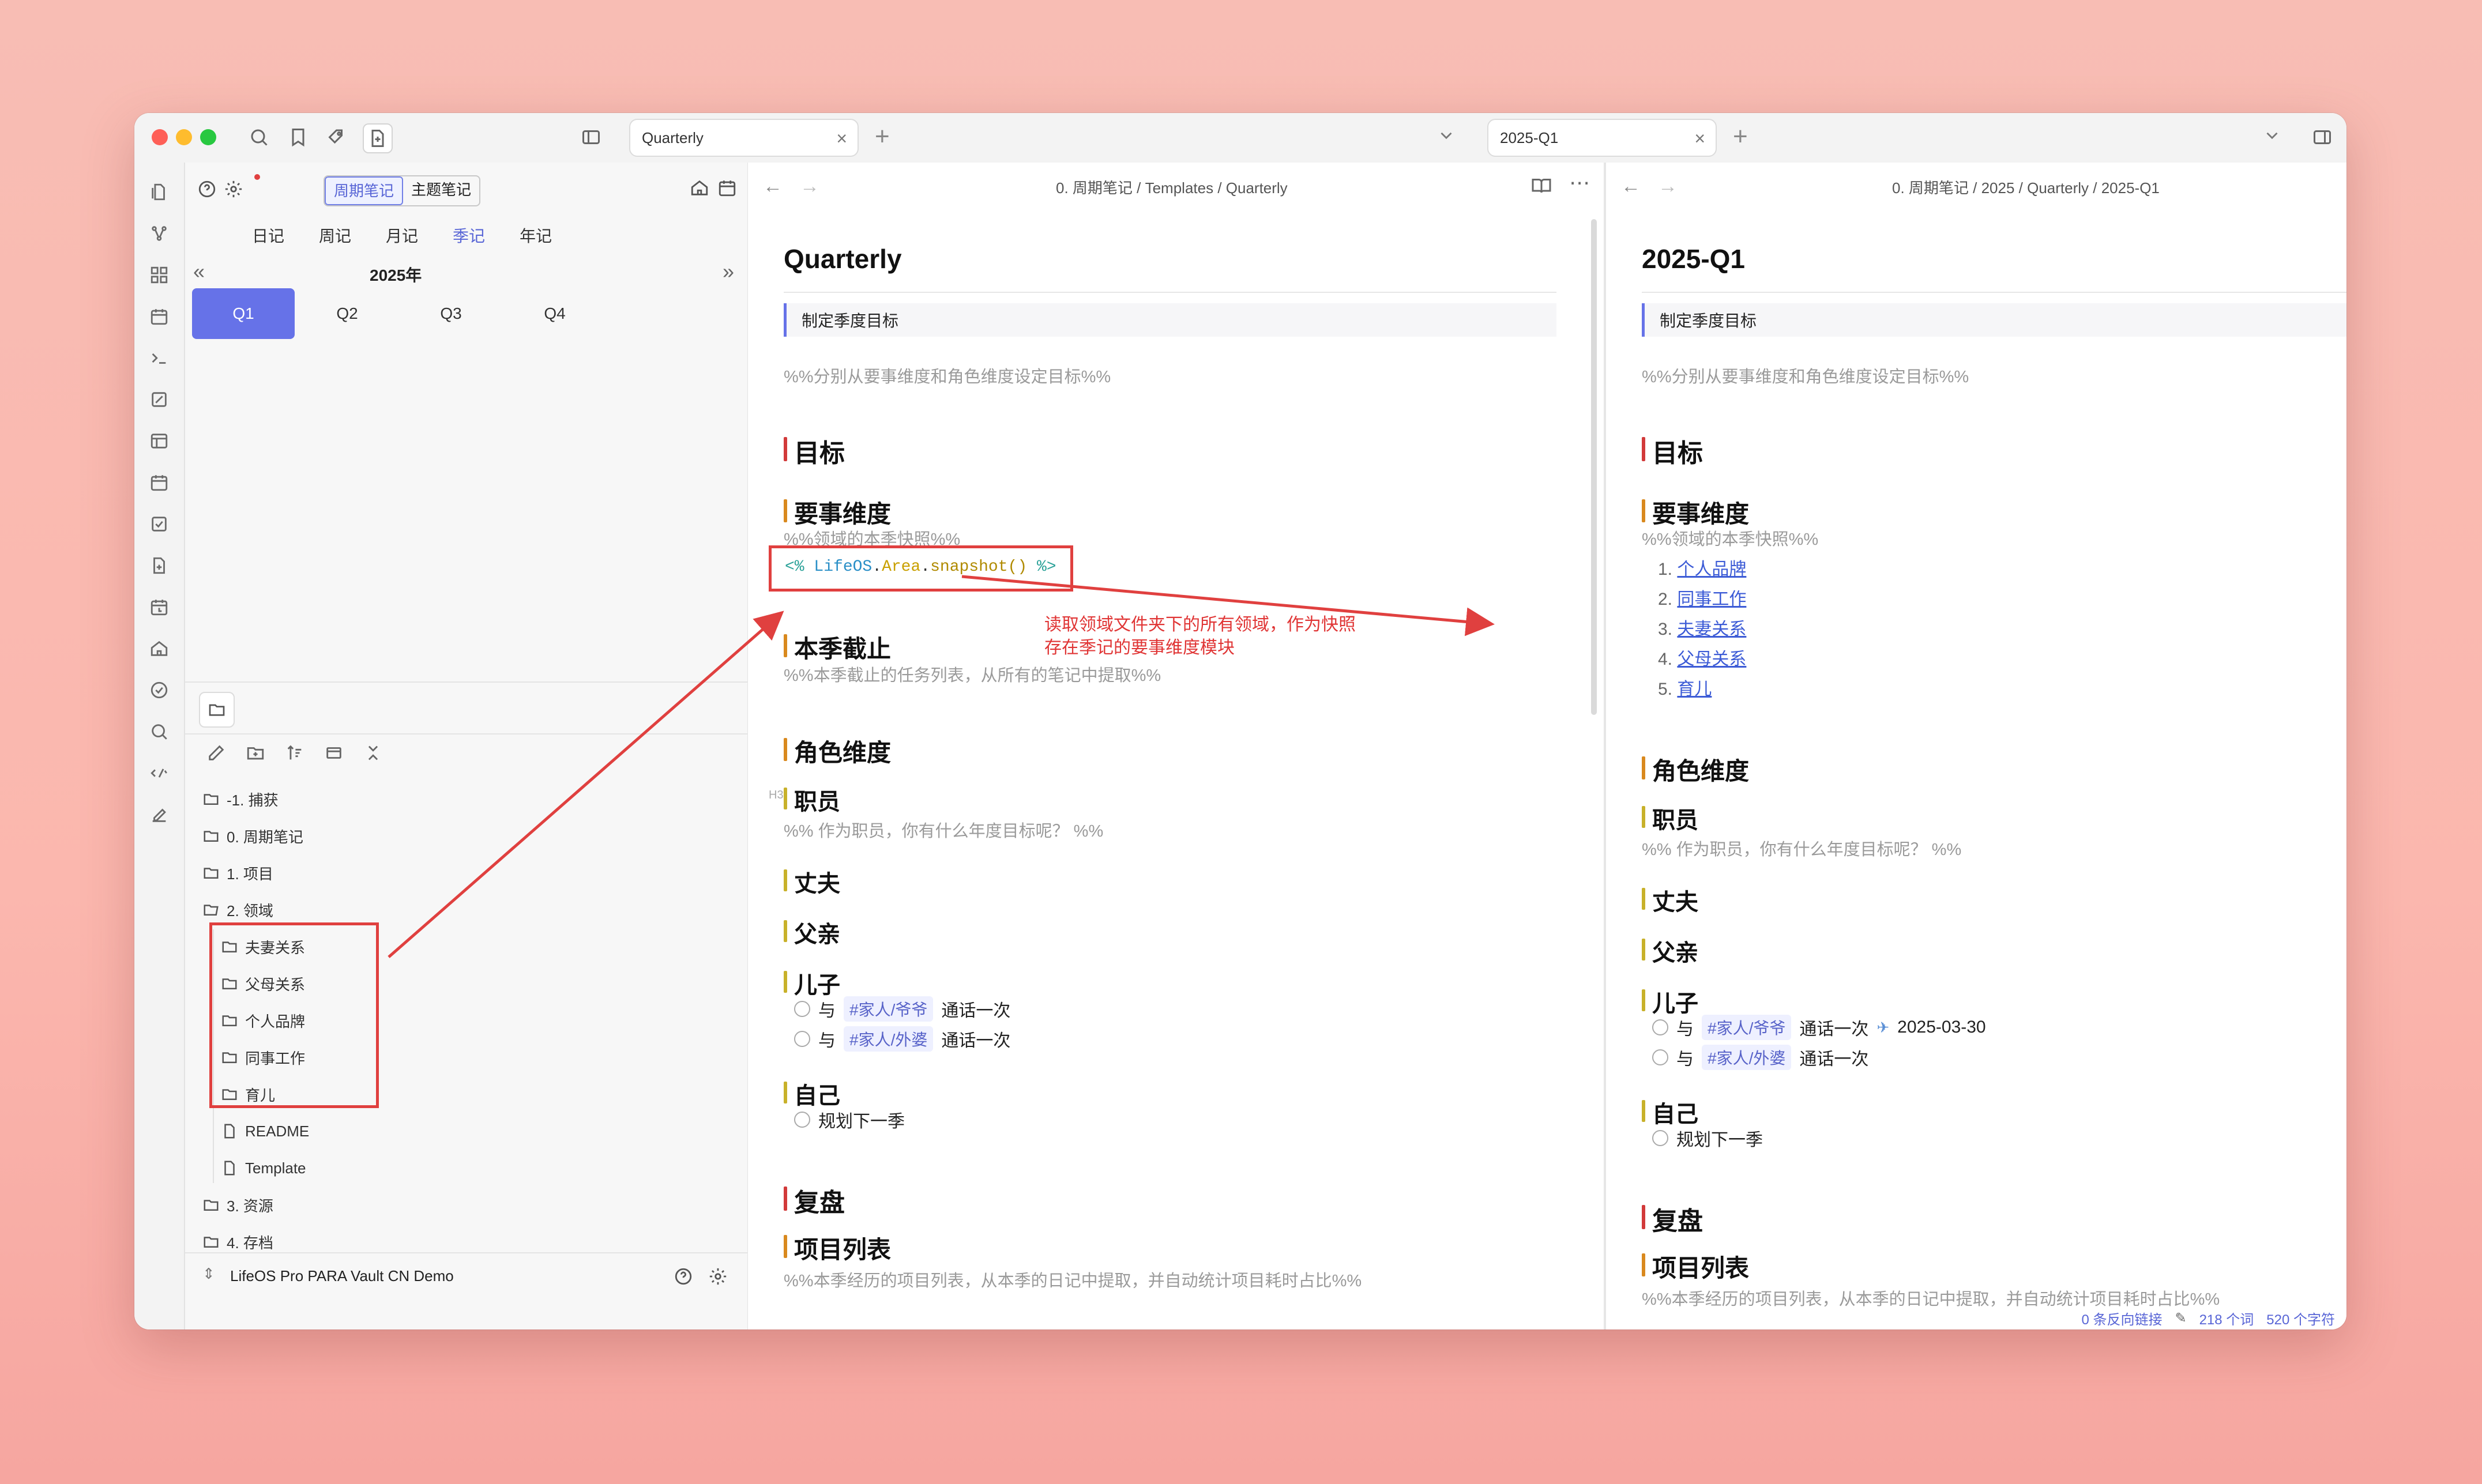 The image size is (2482, 1484). Describe the element at coordinates (1711, 569) in the screenshot. I see `area-link: 个人品牌` at that location.